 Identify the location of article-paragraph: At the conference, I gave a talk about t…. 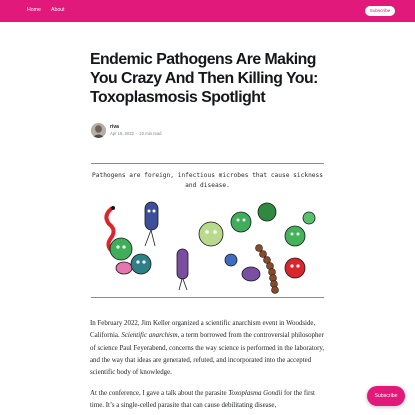
(202, 400).